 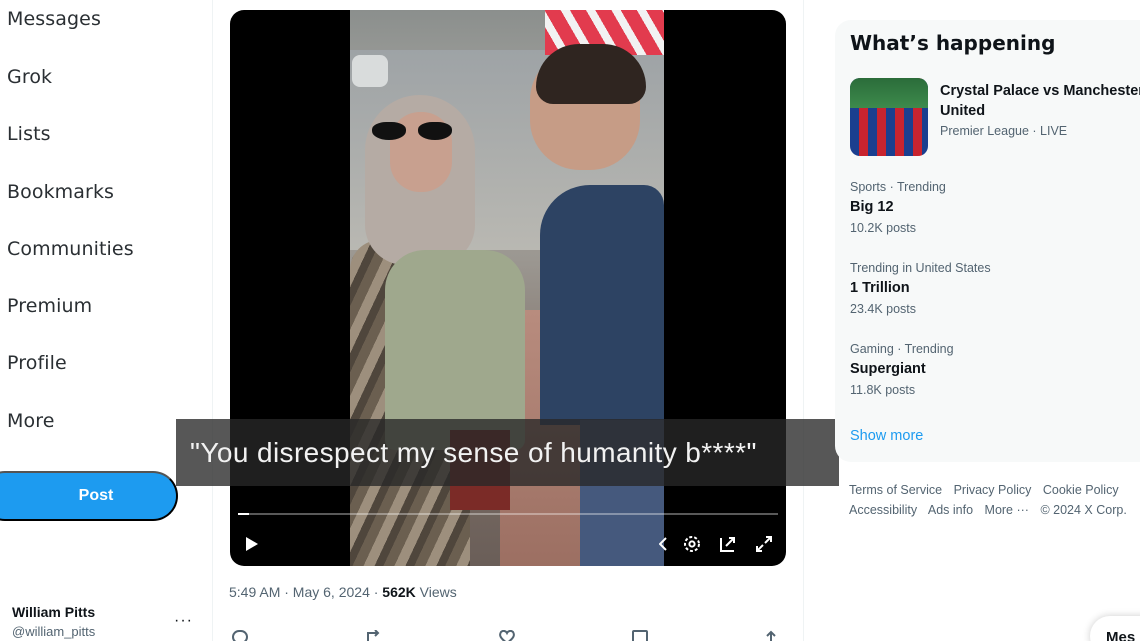 What do you see at coordinates (252, 544) in the screenshot?
I see `play-icon` at bounding box center [252, 544].